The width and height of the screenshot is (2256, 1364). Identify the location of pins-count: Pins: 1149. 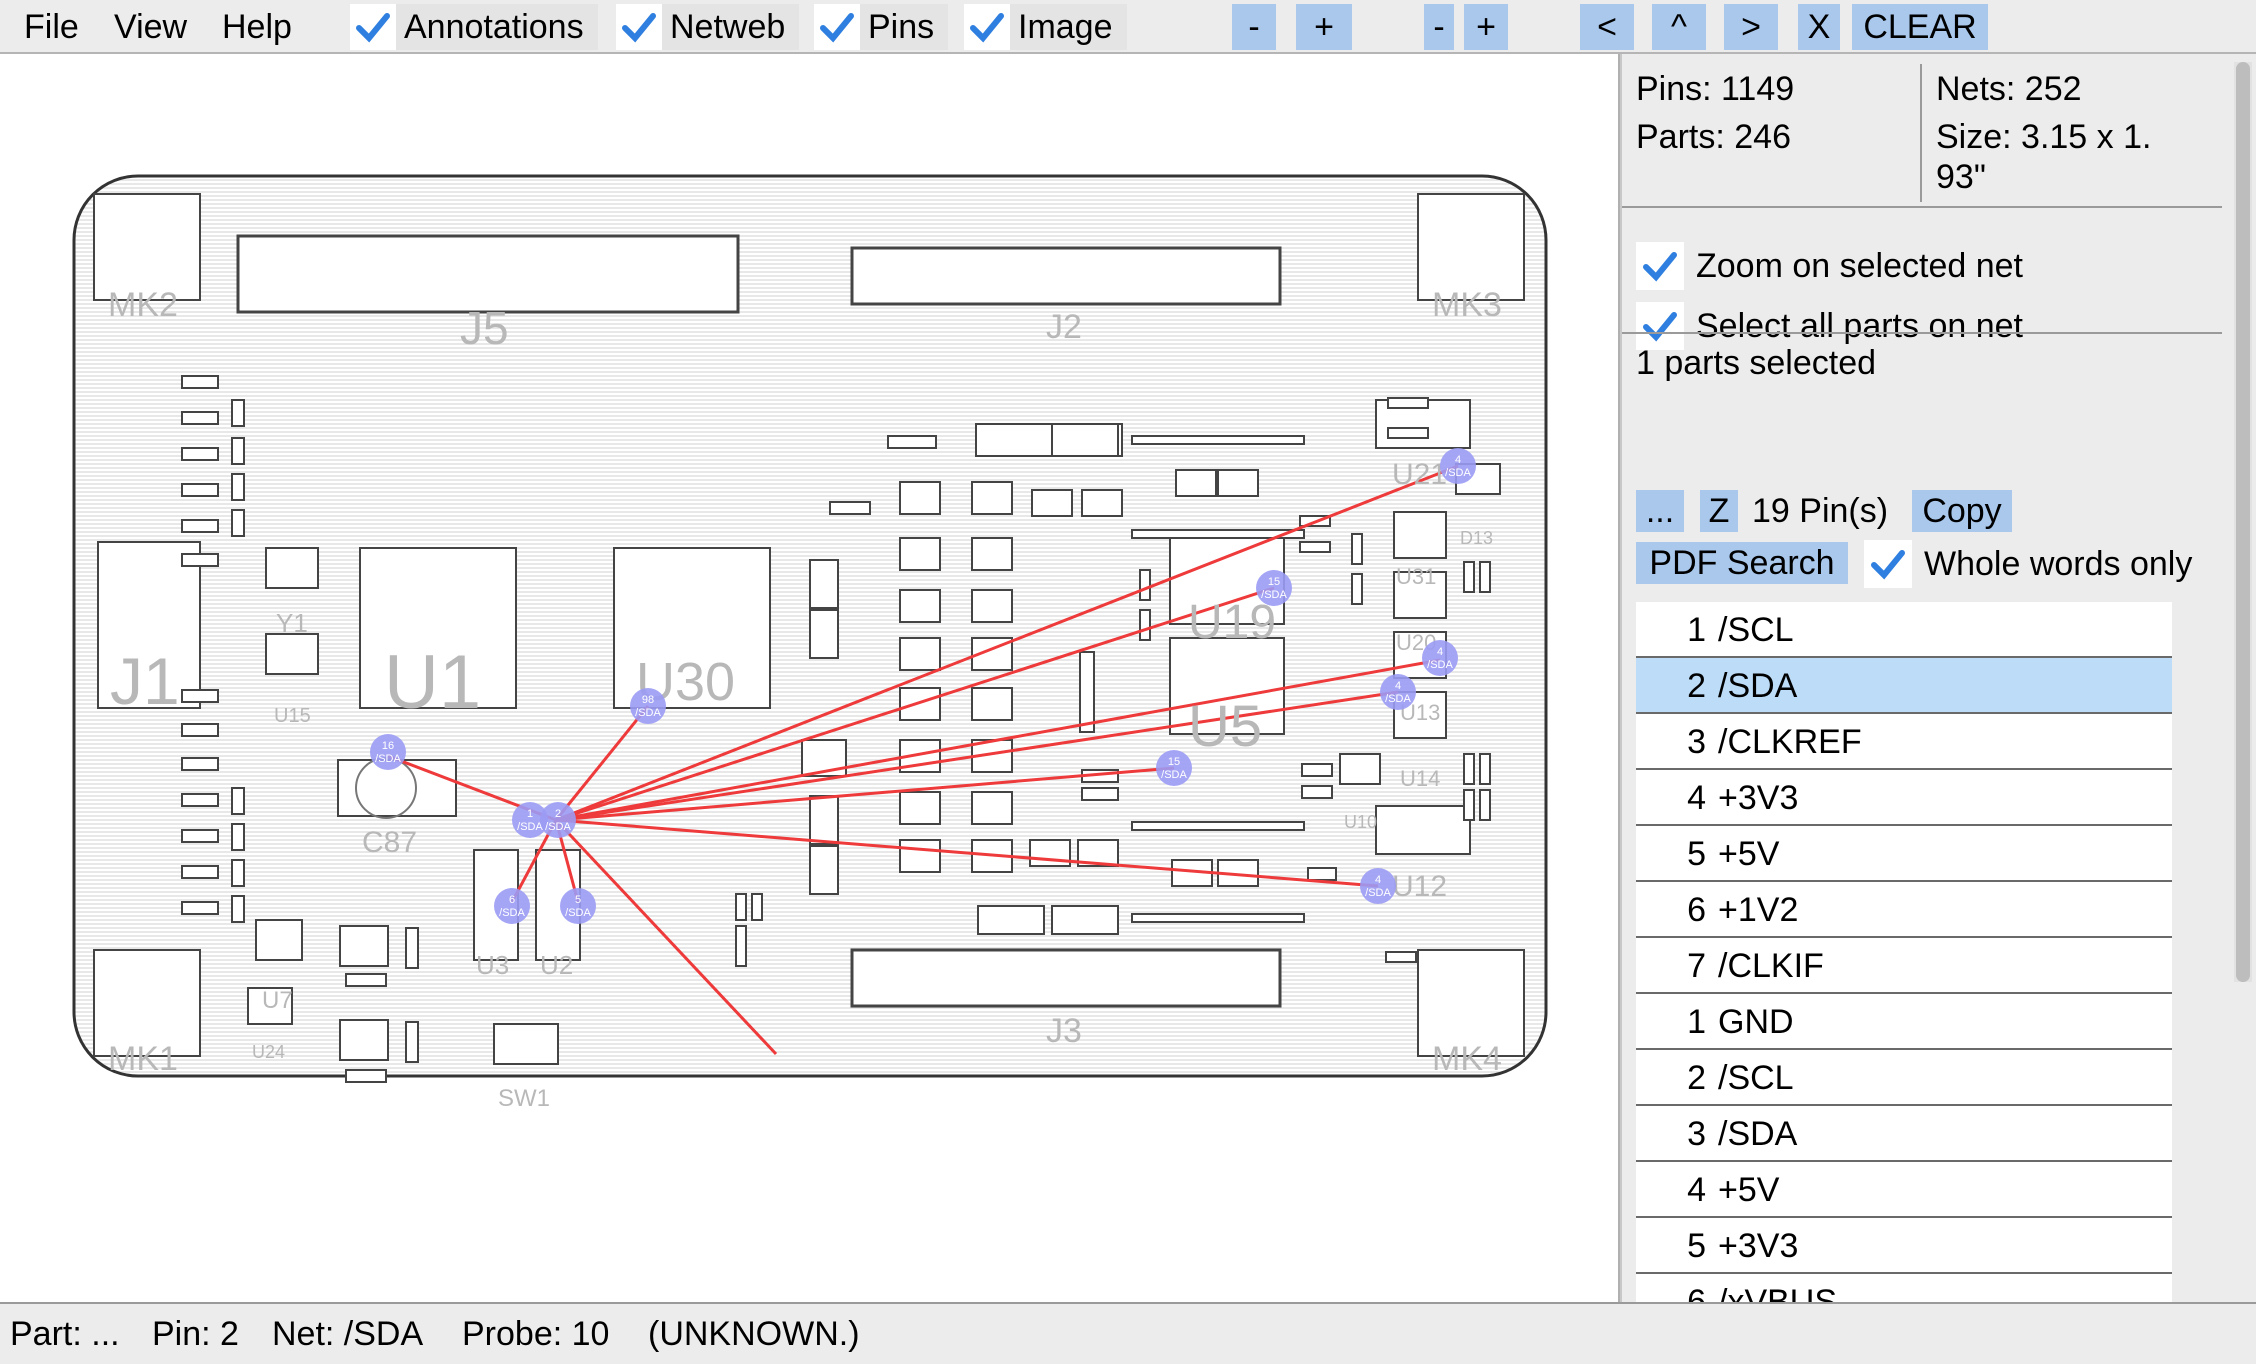
(1715, 89).